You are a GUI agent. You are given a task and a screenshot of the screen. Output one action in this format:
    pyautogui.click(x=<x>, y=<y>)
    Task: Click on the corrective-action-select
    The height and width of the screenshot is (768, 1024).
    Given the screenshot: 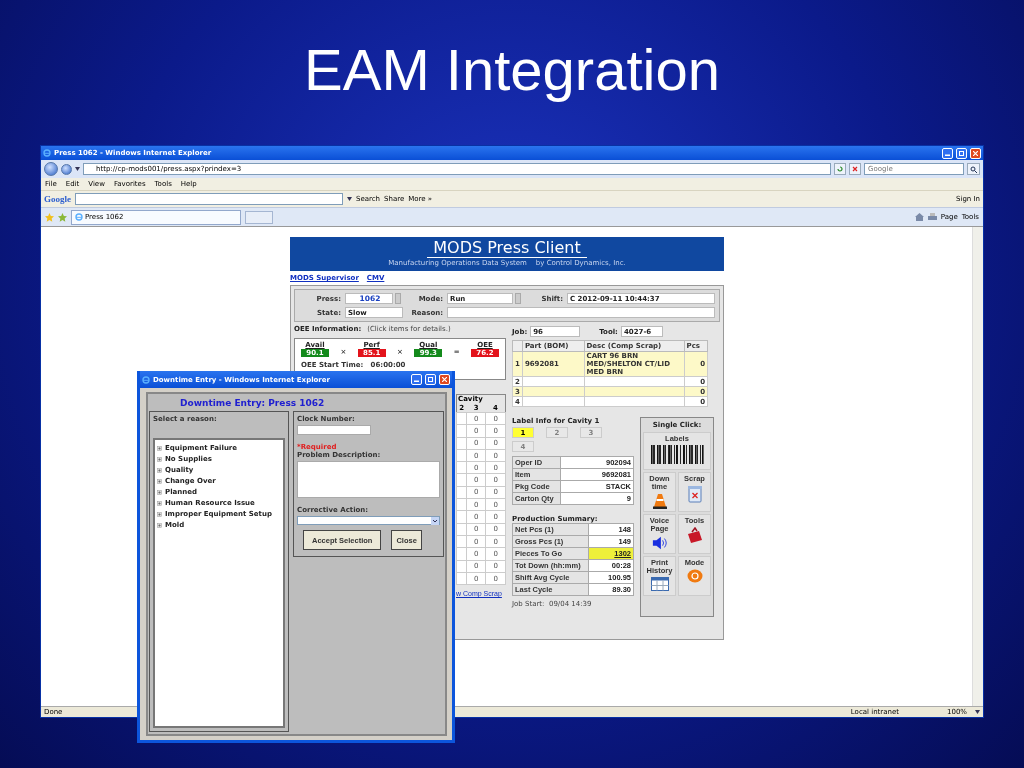 What is the action you would take?
    pyautogui.click(x=368, y=520)
    